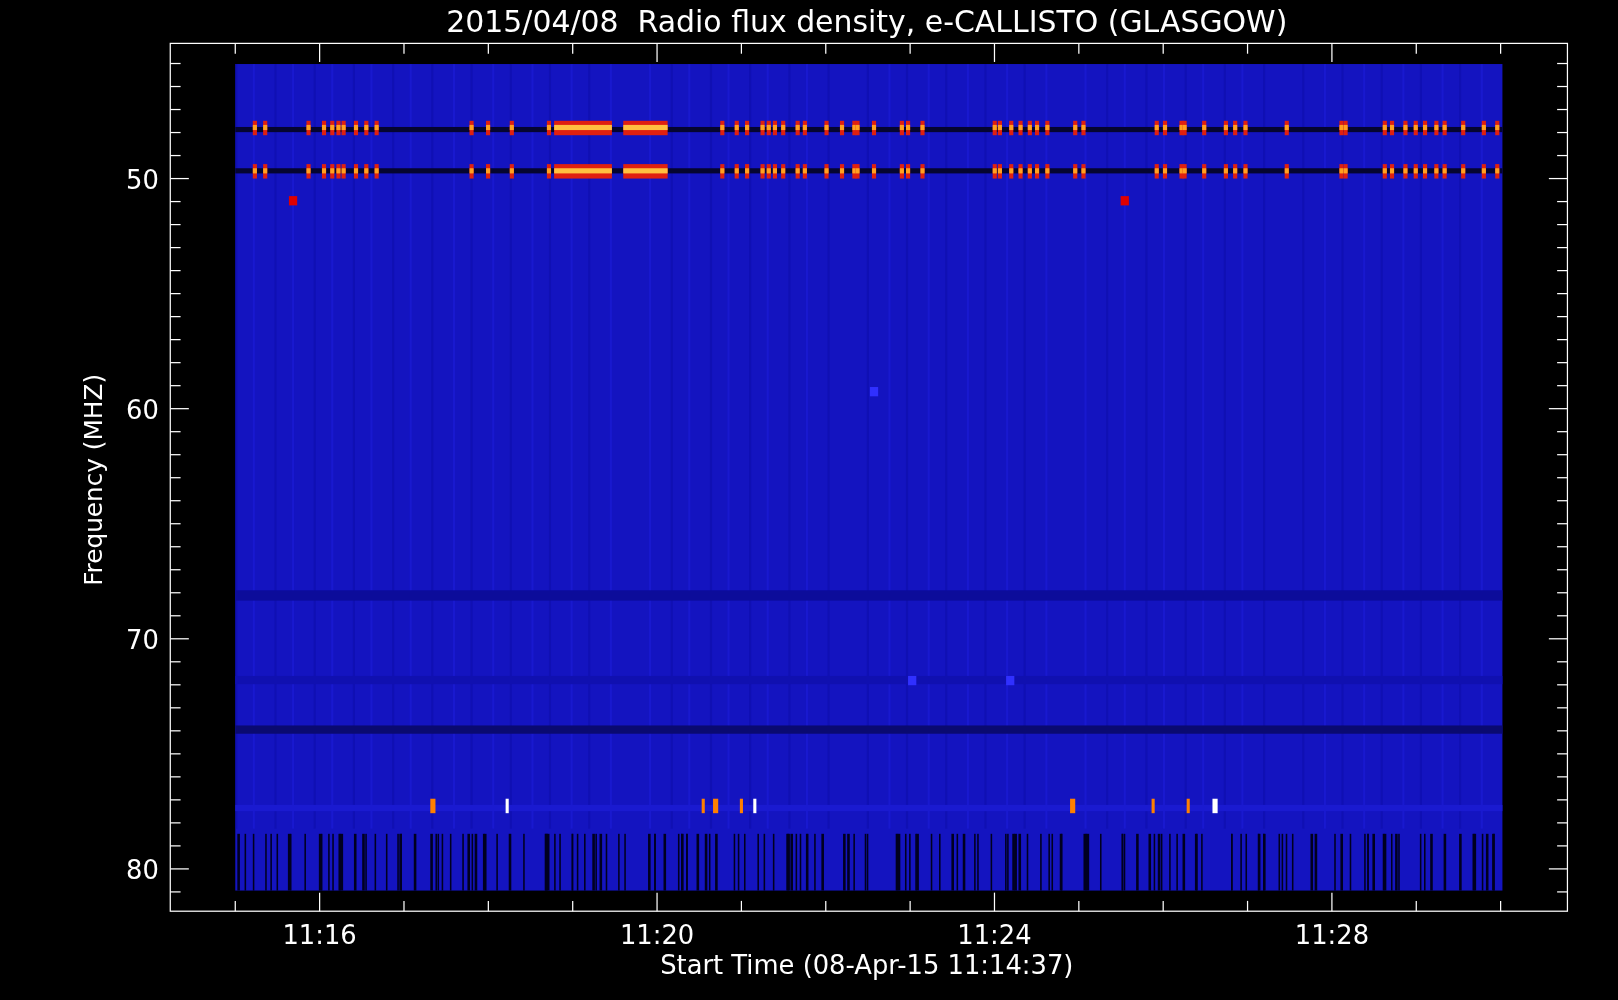  I want to click on y-tick-label: 70, so click(142, 640).